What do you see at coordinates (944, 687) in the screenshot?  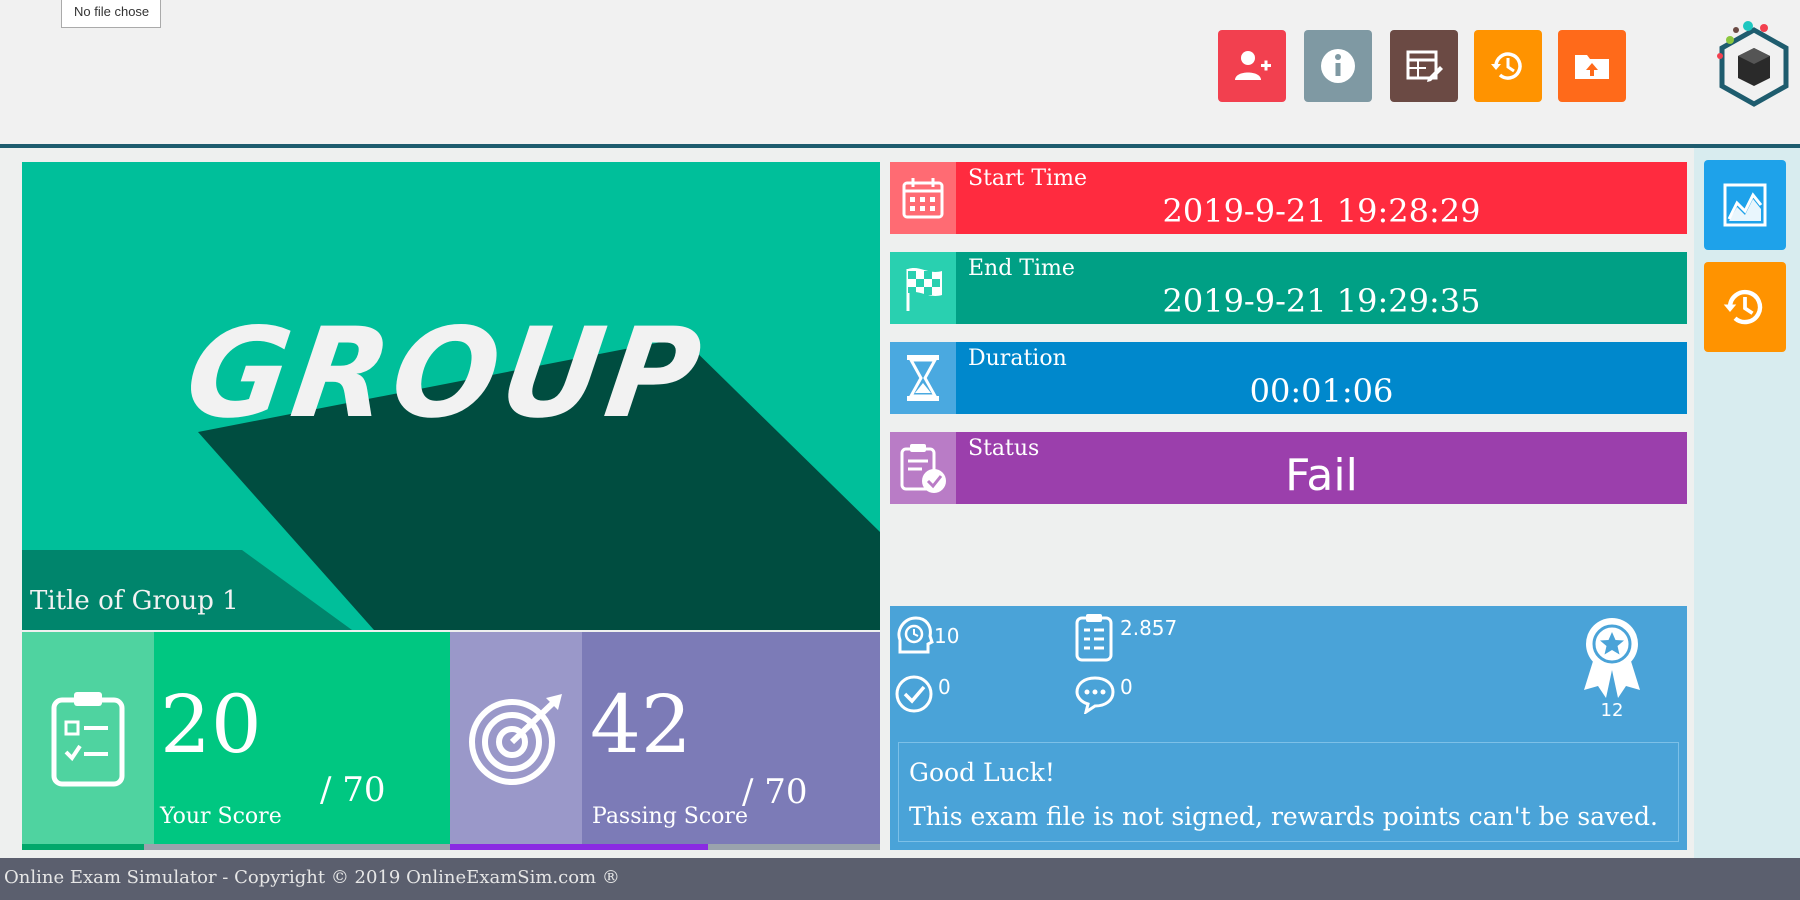 I see `correct-stat-value: 0` at bounding box center [944, 687].